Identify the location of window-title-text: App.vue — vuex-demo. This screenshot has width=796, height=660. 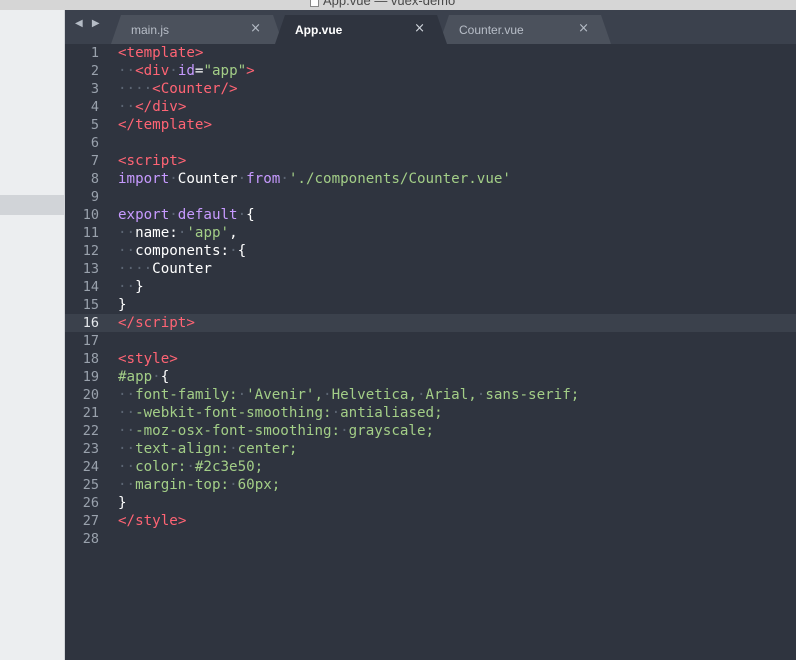
(389, 4).